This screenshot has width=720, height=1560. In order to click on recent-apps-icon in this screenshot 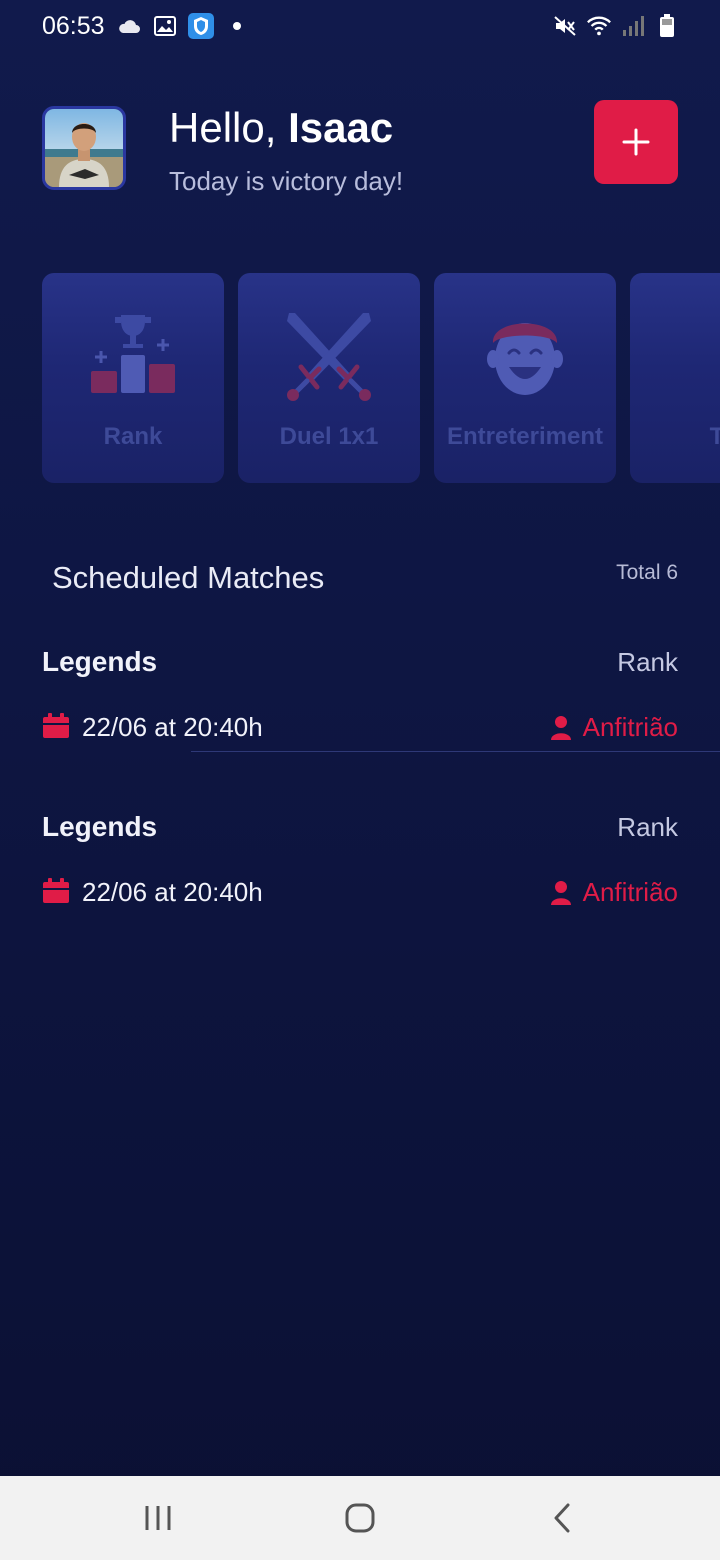, I will do `click(158, 1518)`.